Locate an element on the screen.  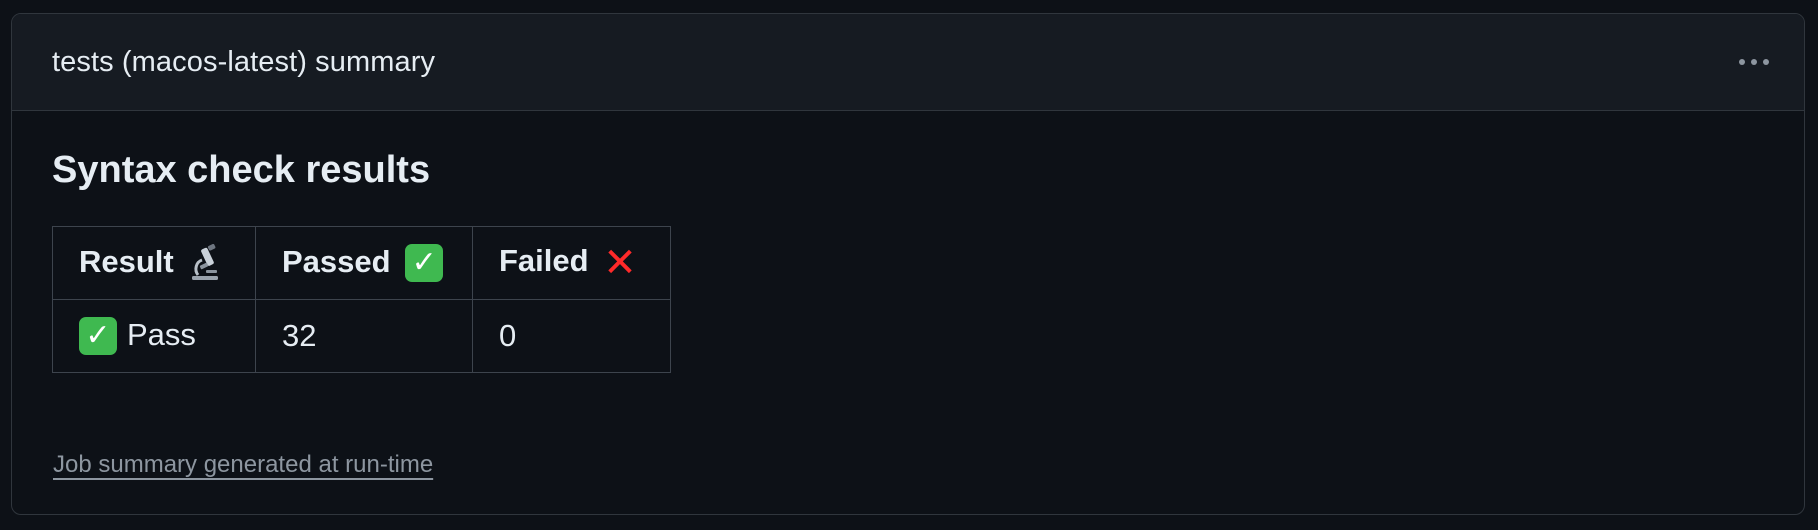
cross-mark-icon: ✕ is located at coordinates (620, 263).